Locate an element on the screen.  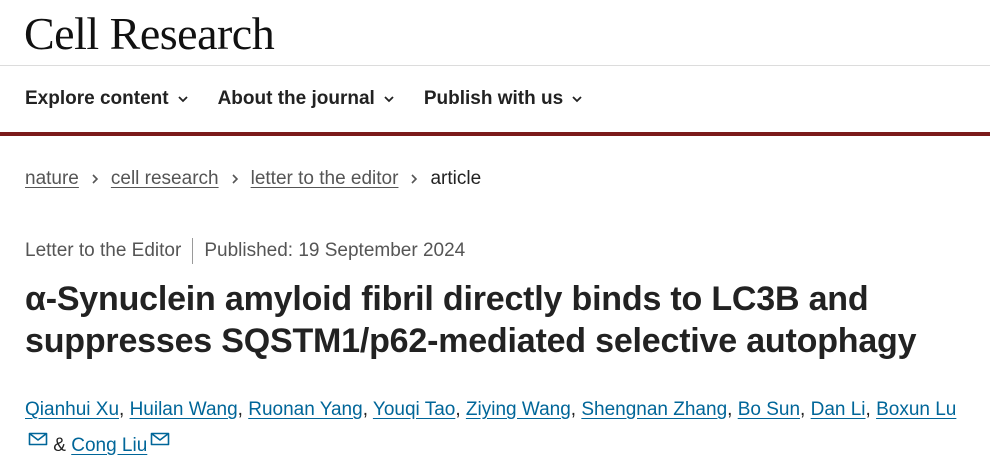
nav-explore-content: Explore content is located at coordinates (106, 99).